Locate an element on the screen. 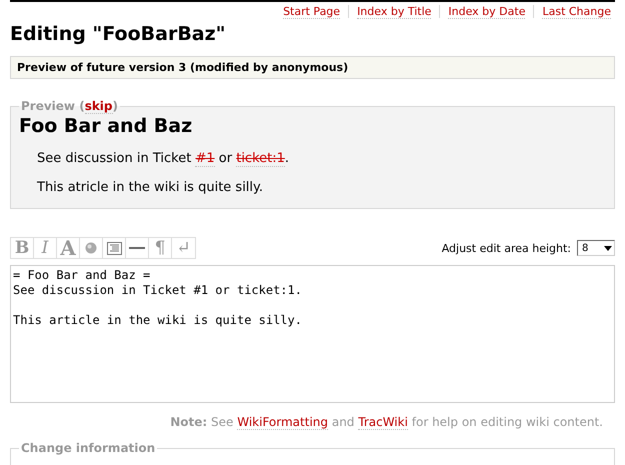 Image resolution: width=625 pixels, height=465 pixels. preview-heading: Foo Bar and Baz is located at coordinates (106, 126).